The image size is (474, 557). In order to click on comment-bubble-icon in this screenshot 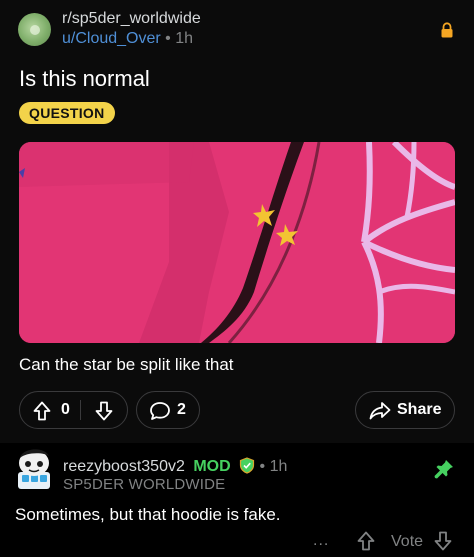, I will do `click(160, 411)`.